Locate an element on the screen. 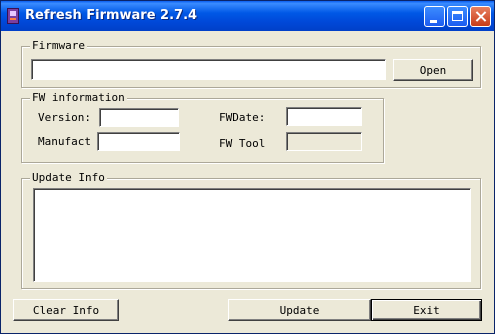  manufacturer-input is located at coordinates (138, 144).